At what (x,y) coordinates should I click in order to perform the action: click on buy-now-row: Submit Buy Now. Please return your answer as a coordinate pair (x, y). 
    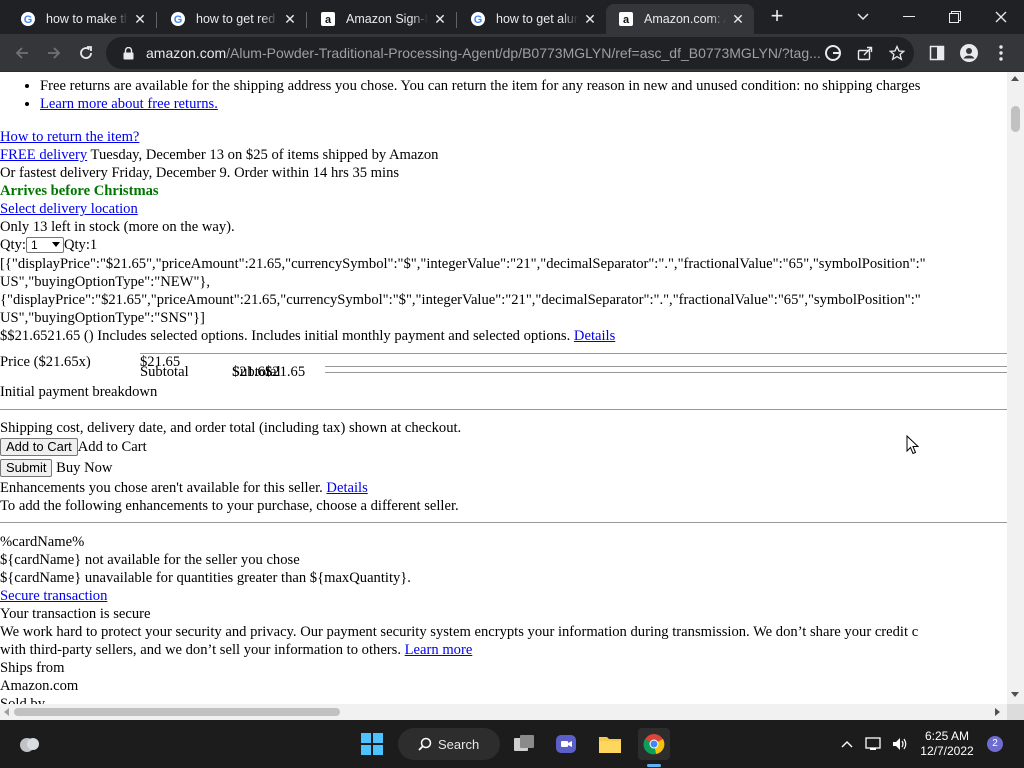
    Looking at the image, I should click on (56, 468).